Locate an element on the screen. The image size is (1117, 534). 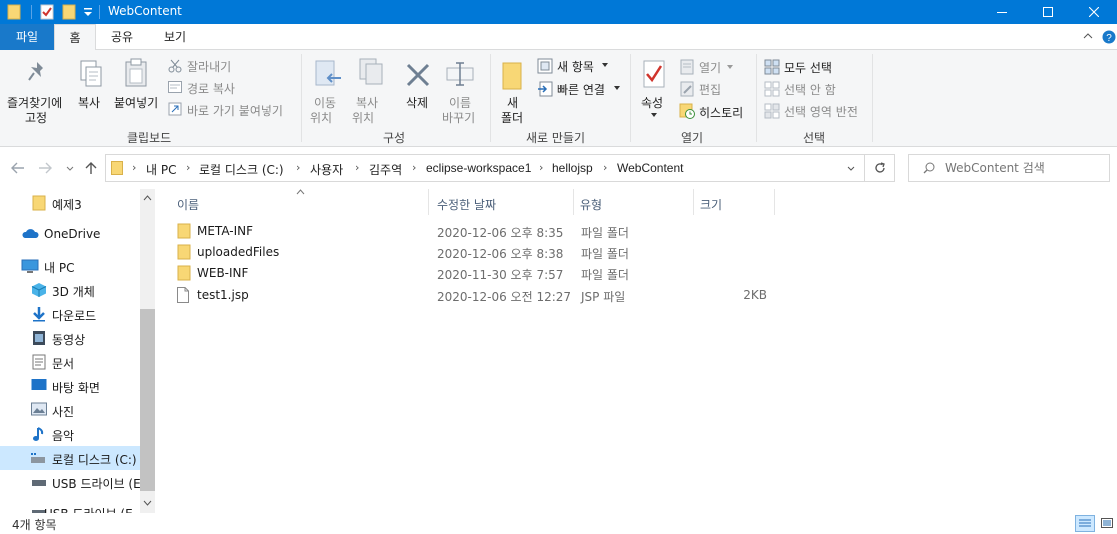
copy-path-button: 경로 복사 is located at coordinates (211, 88).